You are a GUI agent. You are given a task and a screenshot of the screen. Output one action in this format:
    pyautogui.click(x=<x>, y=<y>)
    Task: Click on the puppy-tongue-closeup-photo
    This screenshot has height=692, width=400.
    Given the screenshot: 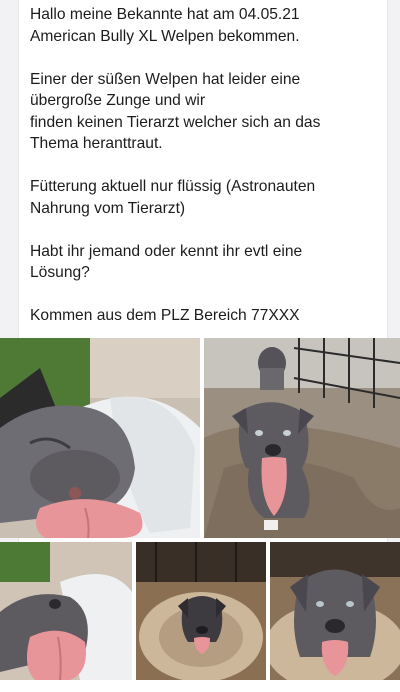 What is the action you would take?
    pyautogui.click(x=66, y=611)
    